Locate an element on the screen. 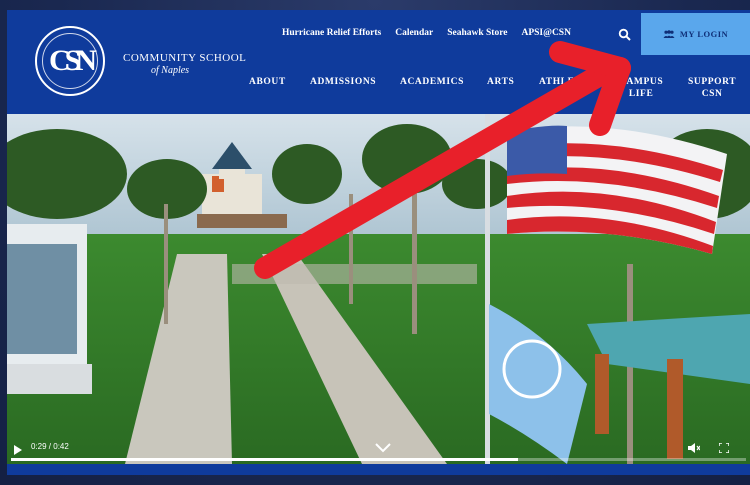 The width and height of the screenshot is (750, 485). nav-item-arts: ARTS is located at coordinates (500, 82).